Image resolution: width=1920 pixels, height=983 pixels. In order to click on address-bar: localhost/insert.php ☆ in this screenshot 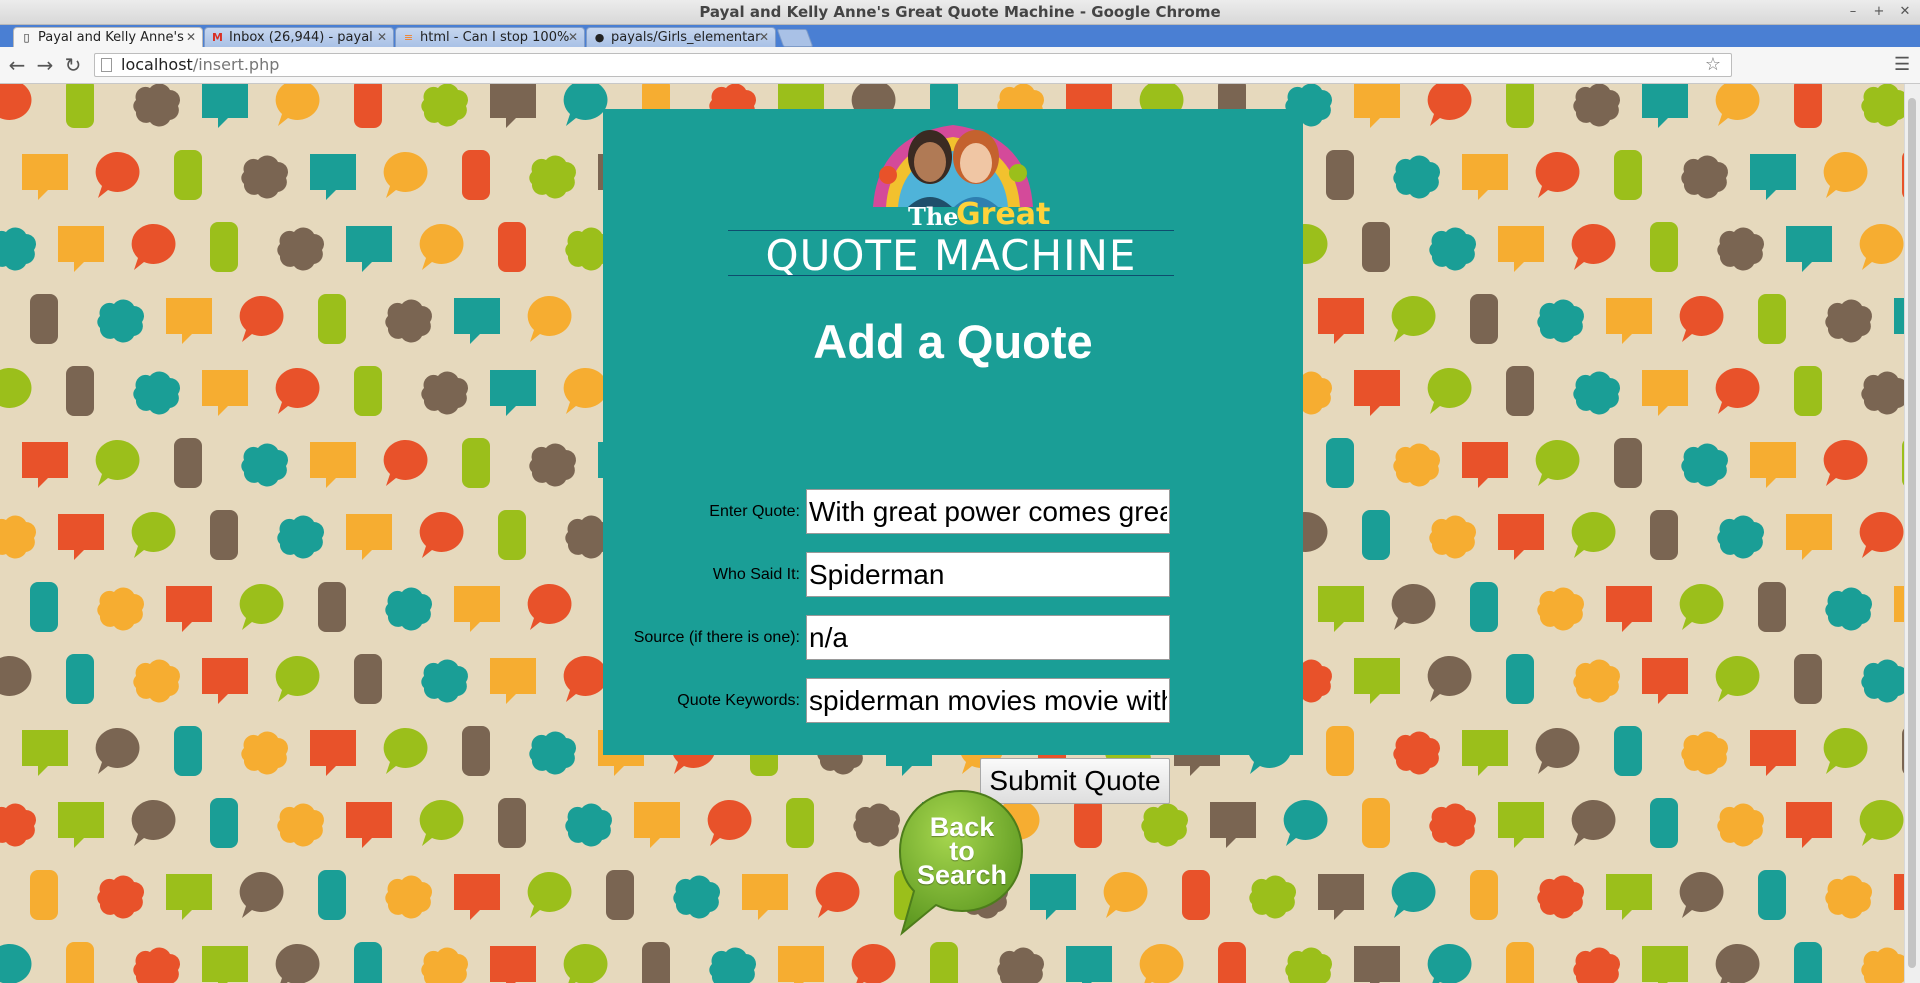, I will do `click(913, 65)`.